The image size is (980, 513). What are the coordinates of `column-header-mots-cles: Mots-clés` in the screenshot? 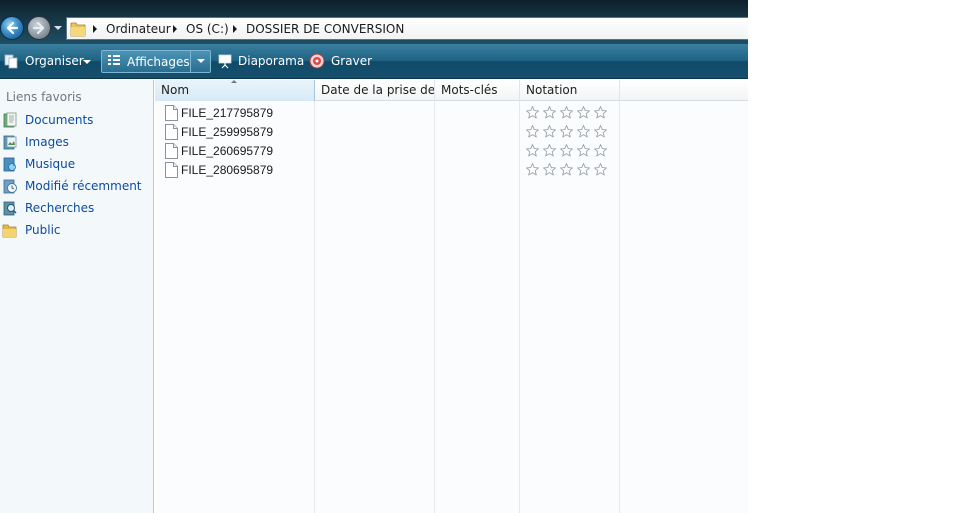 It's located at (477, 90).